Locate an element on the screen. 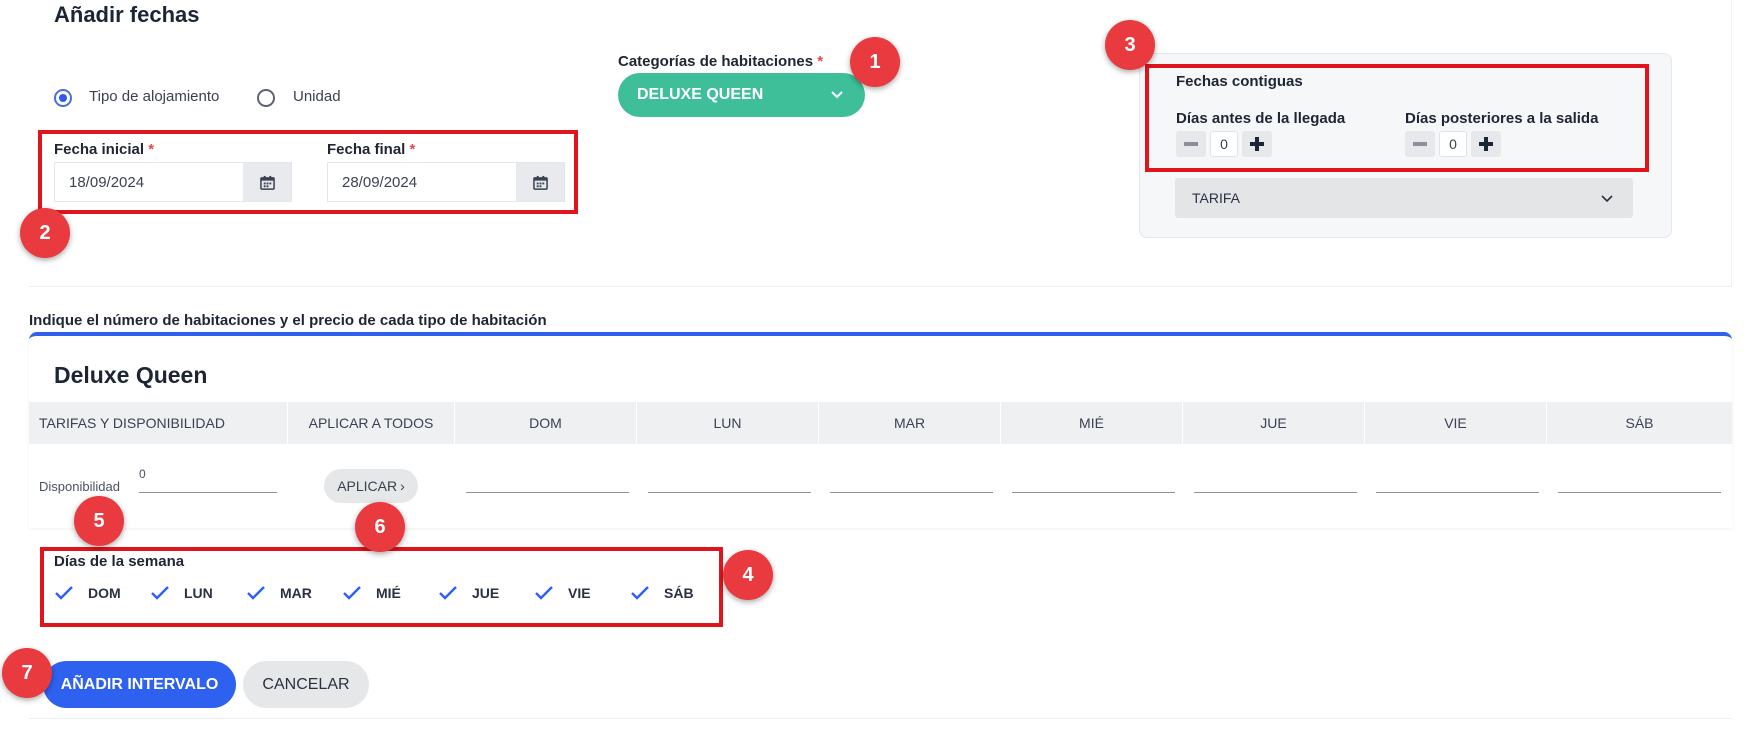  annotation-badge-3: 3 is located at coordinates (1130, 45).